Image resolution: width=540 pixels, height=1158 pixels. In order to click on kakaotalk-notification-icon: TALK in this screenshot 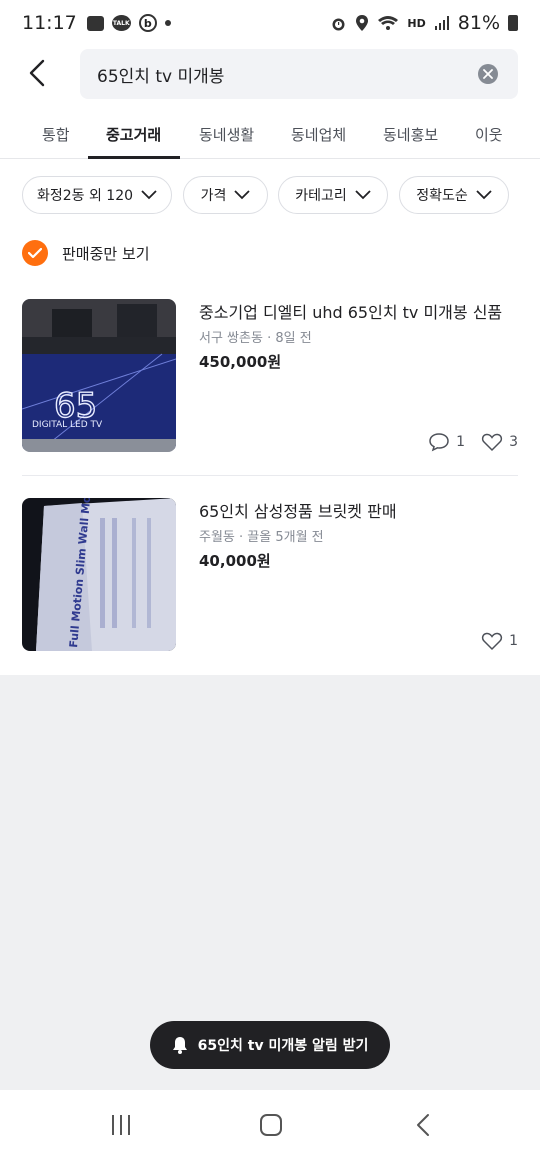, I will do `click(121, 23)`.